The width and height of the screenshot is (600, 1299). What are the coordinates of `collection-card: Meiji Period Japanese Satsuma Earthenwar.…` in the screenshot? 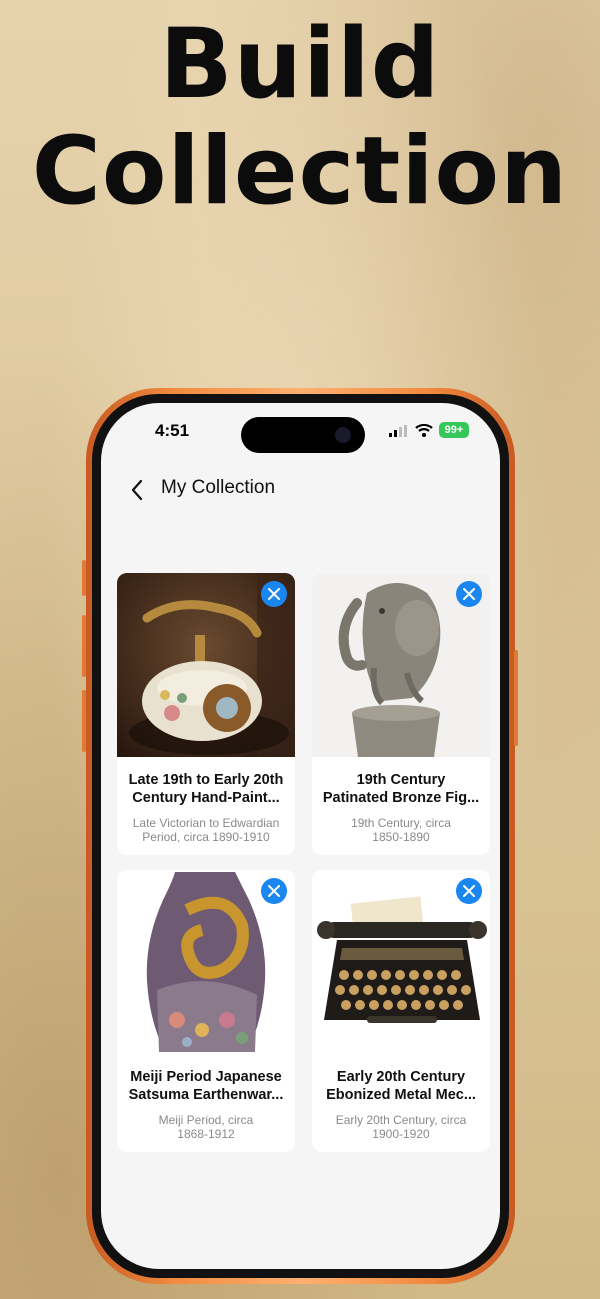 It's located at (206, 1011).